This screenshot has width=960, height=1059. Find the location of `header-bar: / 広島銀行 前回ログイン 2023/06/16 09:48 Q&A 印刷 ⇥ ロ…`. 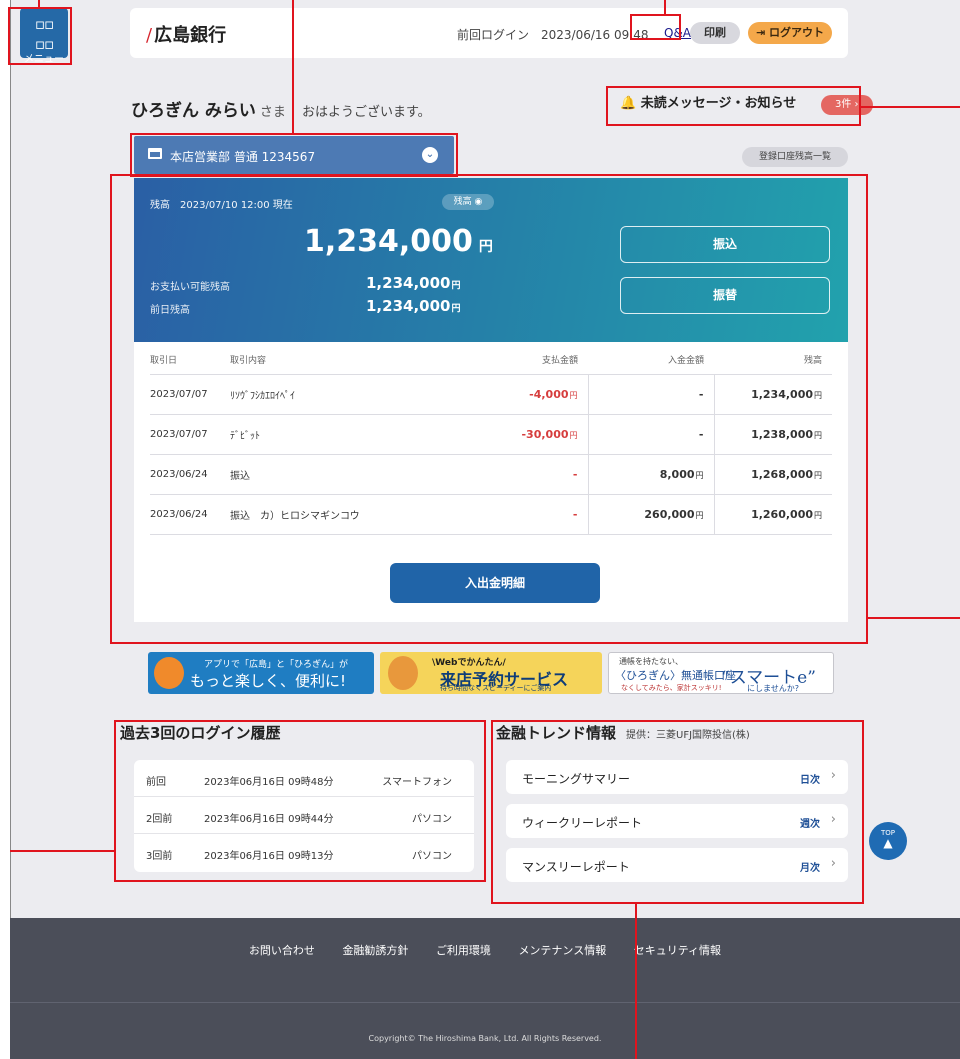

header-bar: / 広島銀行 前回ログイン 2023/06/16 09:48 Q&A 印刷 ⇥ ロ… is located at coordinates (489, 33).